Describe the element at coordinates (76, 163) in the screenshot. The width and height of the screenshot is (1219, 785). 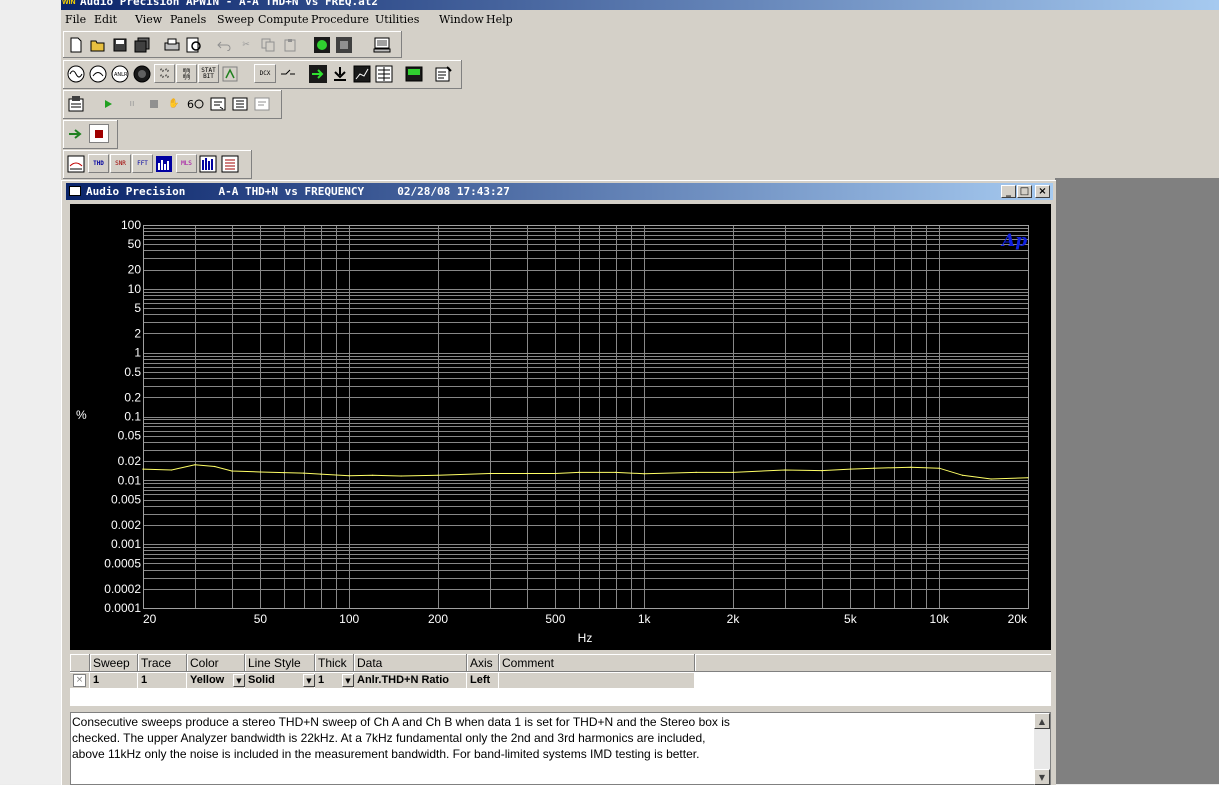
I see `freq-response-icon` at that location.